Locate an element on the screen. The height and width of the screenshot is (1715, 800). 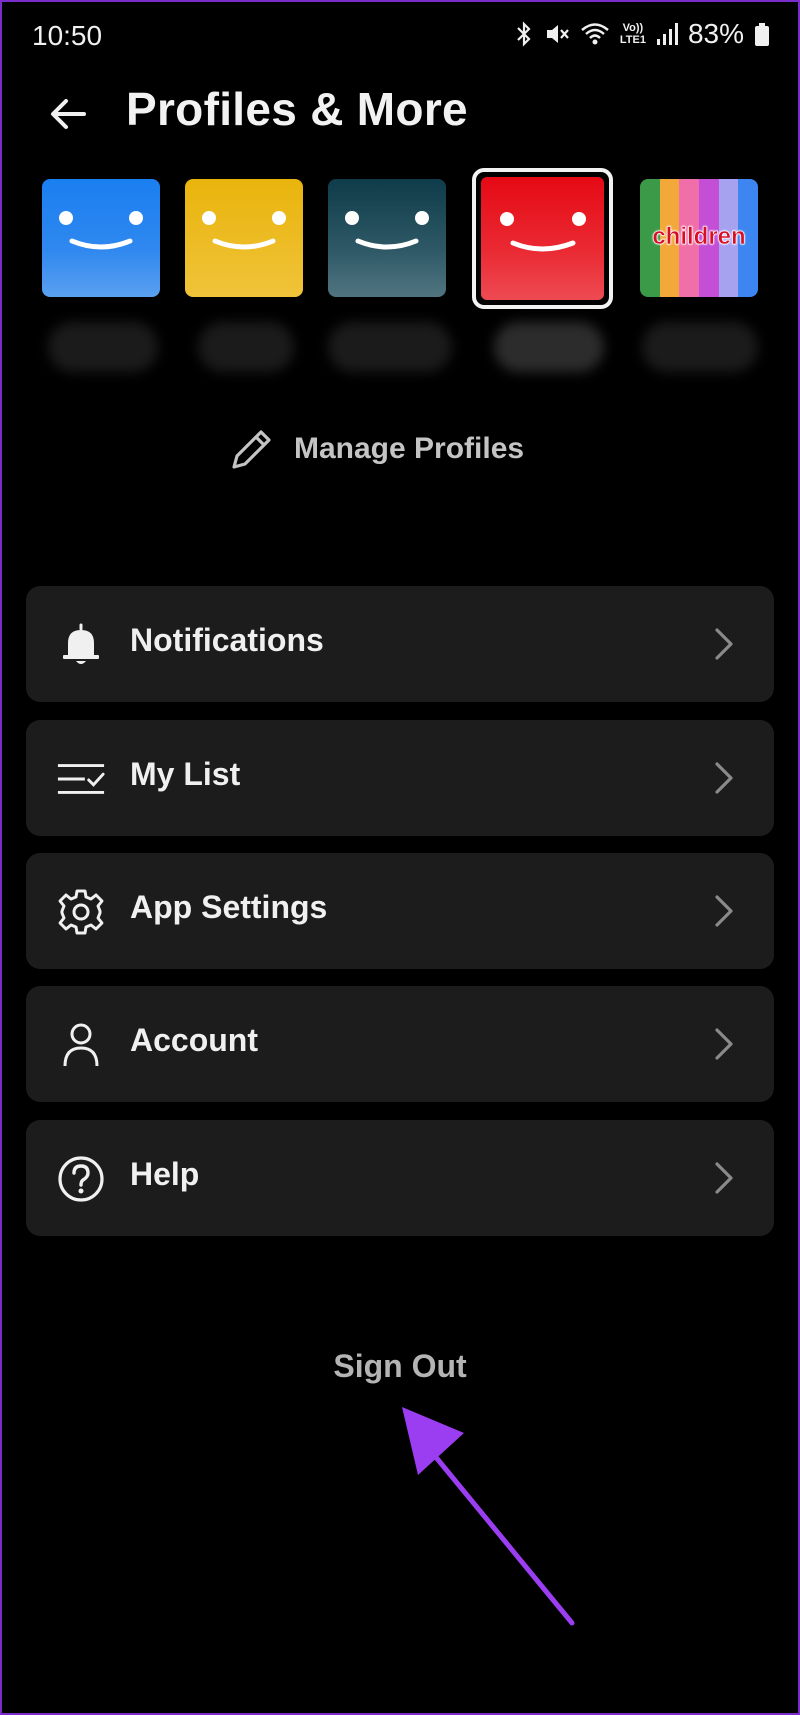
menu-item-app-settings: App Settings is located at coordinates (400, 911).